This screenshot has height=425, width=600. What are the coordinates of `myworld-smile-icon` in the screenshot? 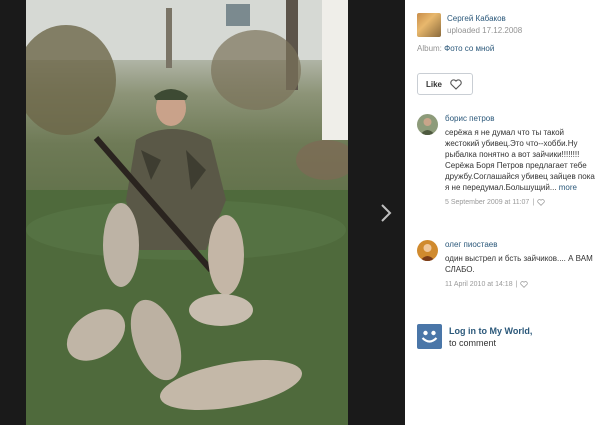 It's located at (429, 336).